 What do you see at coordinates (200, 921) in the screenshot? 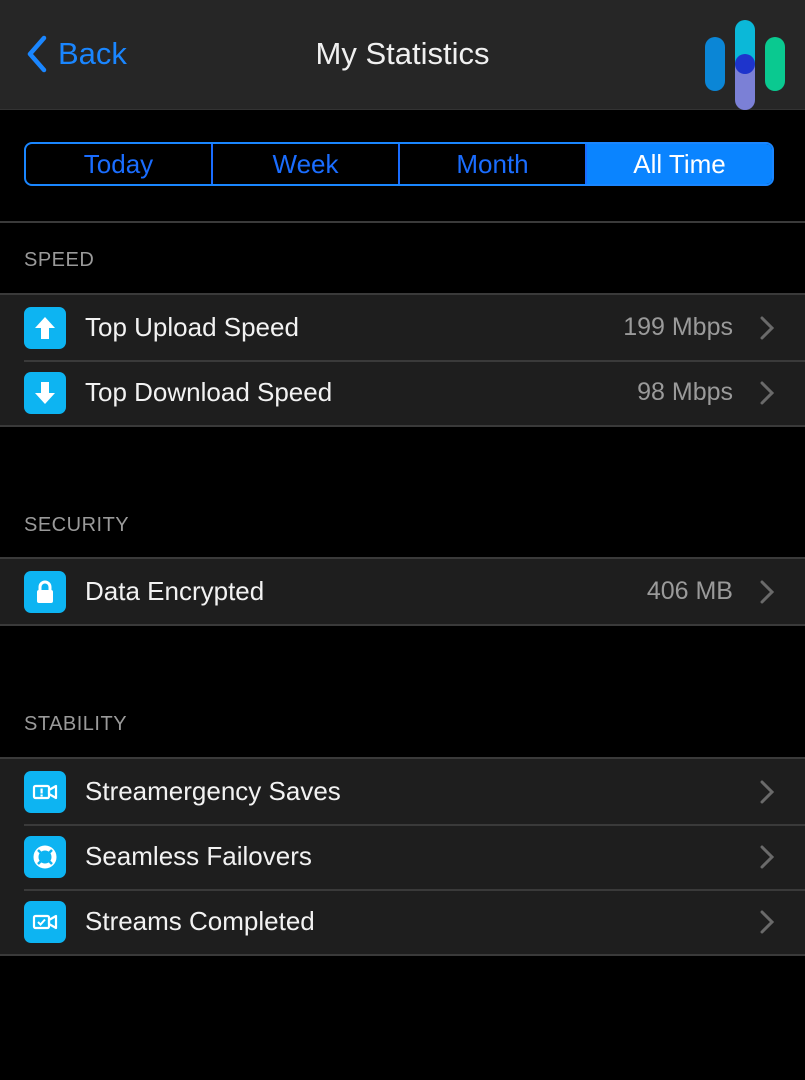
I see `item-label: Streams Completed` at bounding box center [200, 921].